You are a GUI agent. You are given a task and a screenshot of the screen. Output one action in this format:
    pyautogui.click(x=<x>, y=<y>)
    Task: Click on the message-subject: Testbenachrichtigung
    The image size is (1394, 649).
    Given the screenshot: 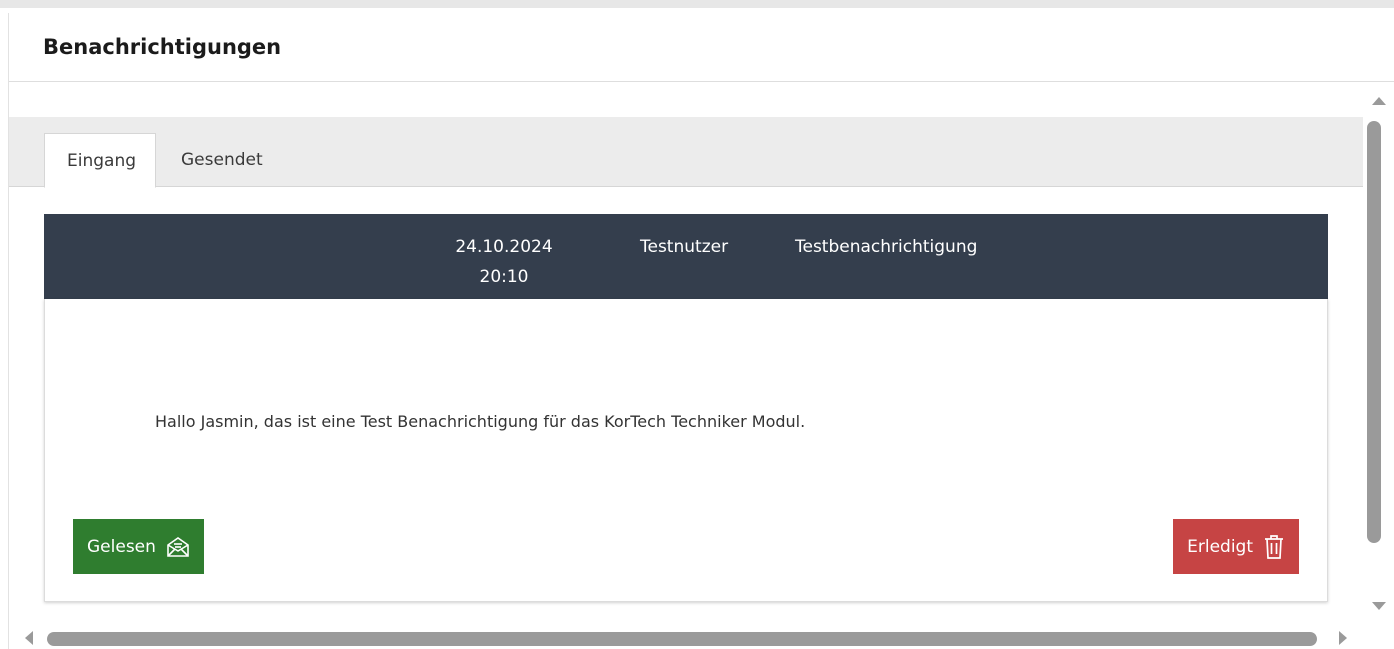 What is the action you would take?
    pyautogui.click(x=886, y=247)
    